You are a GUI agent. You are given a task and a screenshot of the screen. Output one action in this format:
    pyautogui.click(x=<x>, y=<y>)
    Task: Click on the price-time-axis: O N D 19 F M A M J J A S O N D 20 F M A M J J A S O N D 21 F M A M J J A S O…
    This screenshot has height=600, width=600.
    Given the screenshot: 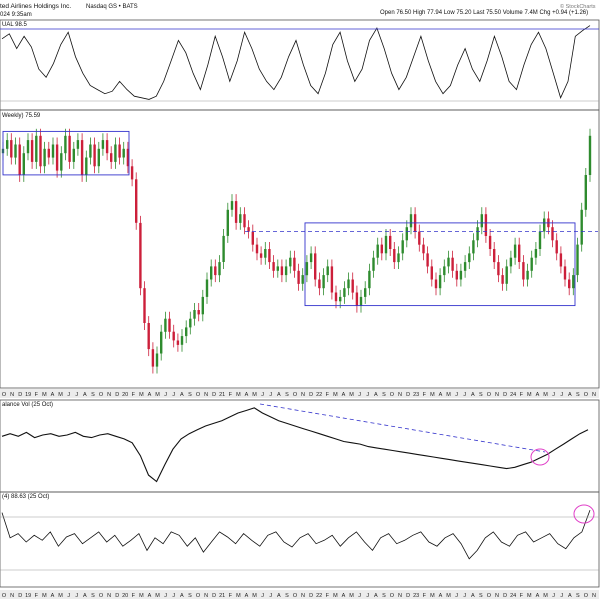 What is the action you would take?
    pyautogui.click(x=299, y=393)
    